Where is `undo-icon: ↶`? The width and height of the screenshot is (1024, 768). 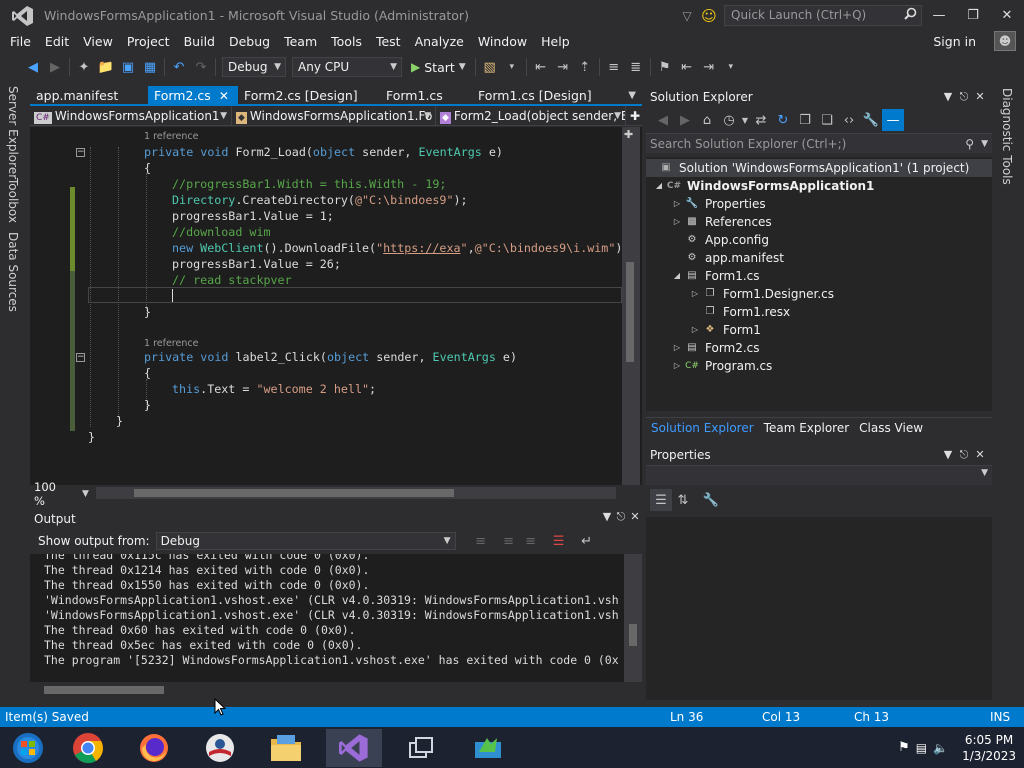 undo-icon: ↶ is located at coordinates (179, 67).